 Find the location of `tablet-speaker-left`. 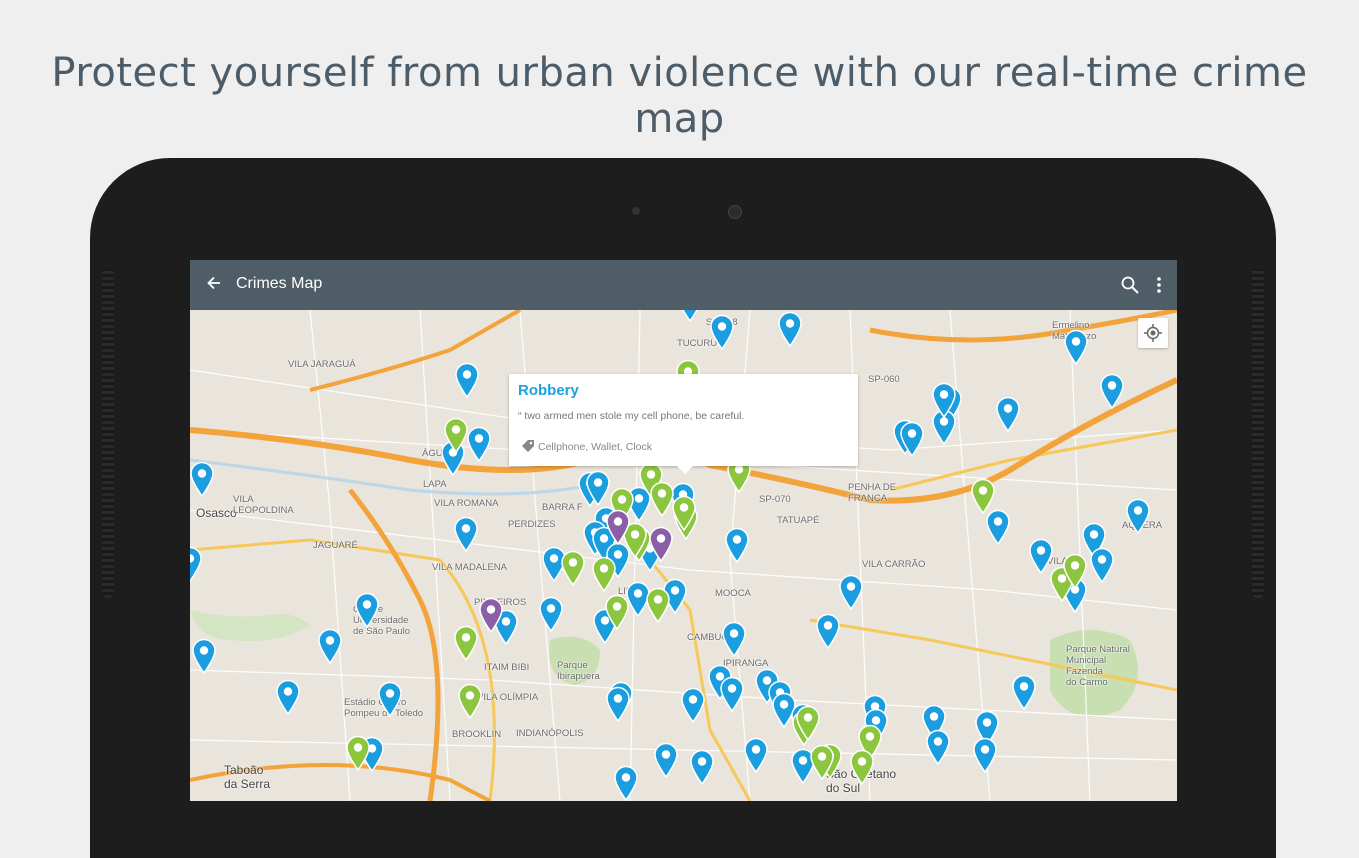

tablet-speaker-left is located at coordinates (108, 433).